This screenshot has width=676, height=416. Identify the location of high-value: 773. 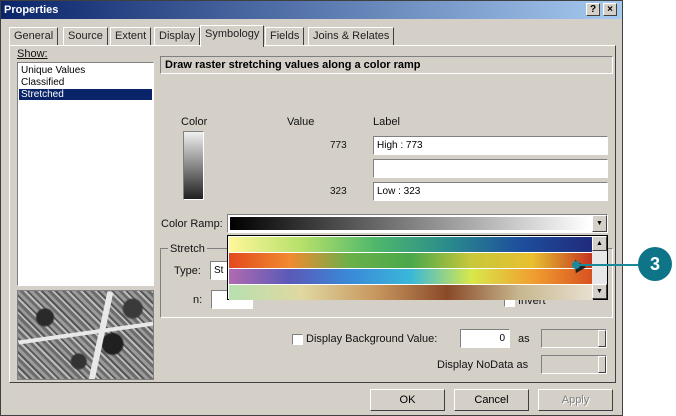
(338, 145).